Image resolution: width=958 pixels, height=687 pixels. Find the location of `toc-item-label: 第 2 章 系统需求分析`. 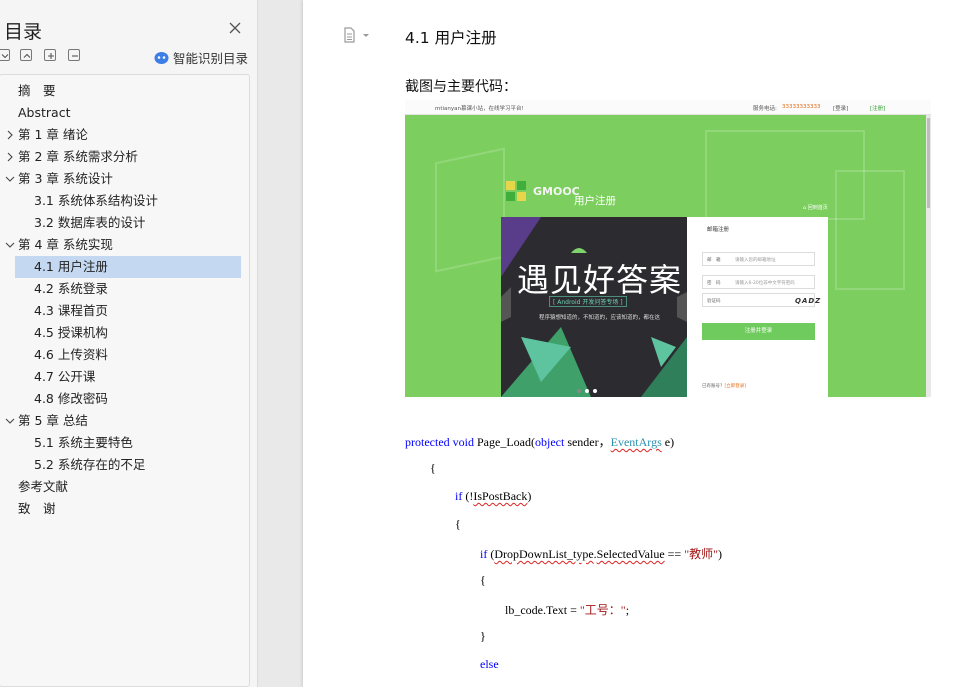

toc-item-label: 第 2 章 系统需求分析 is located at coordinates (78, 156).